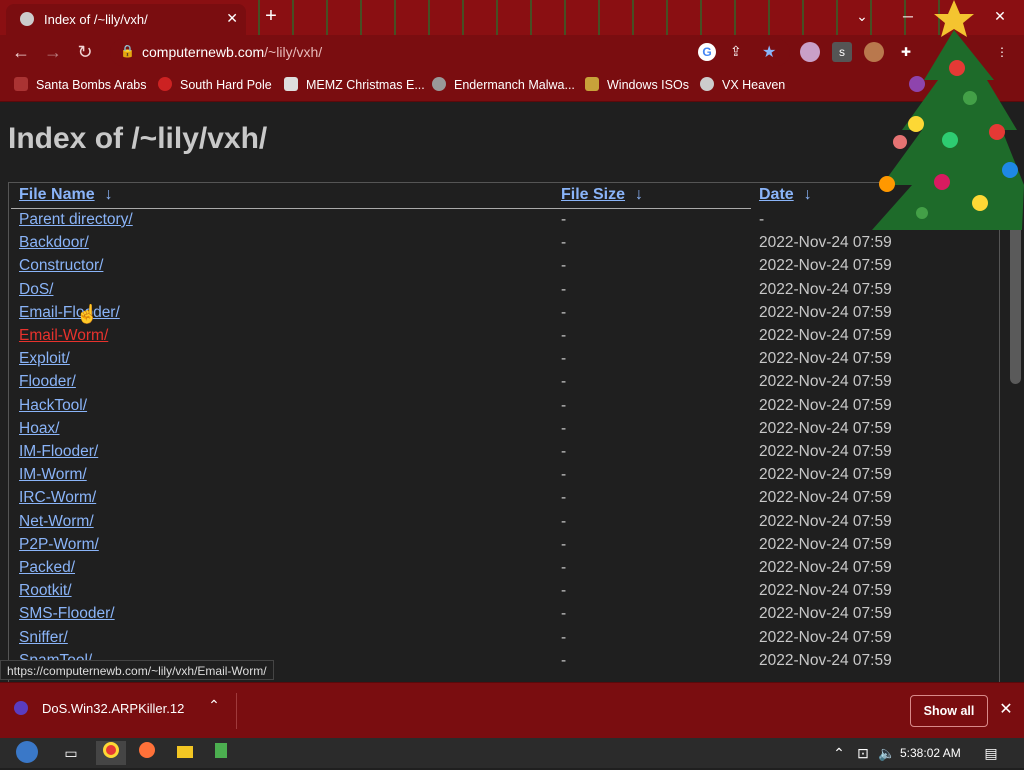 The width and height of the screenshot is (1024, 770). I want to click on file-link: Hoax/, so click(39, 429).